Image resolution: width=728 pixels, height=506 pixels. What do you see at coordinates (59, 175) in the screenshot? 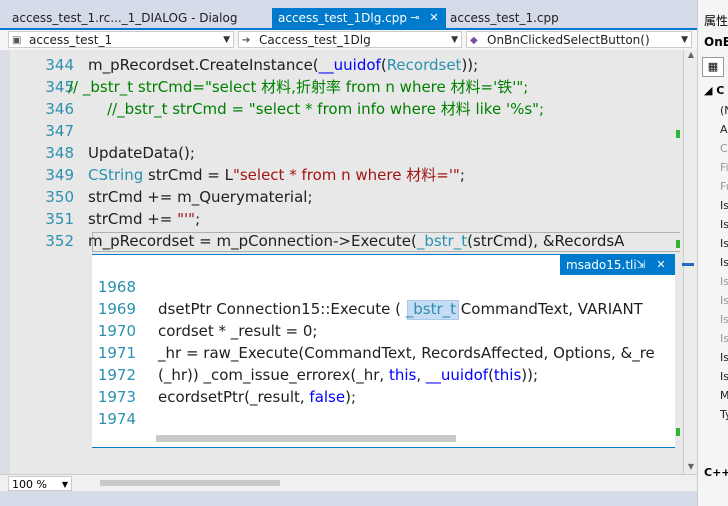
I see `line-number: 349` at bounding box center [59, 175].